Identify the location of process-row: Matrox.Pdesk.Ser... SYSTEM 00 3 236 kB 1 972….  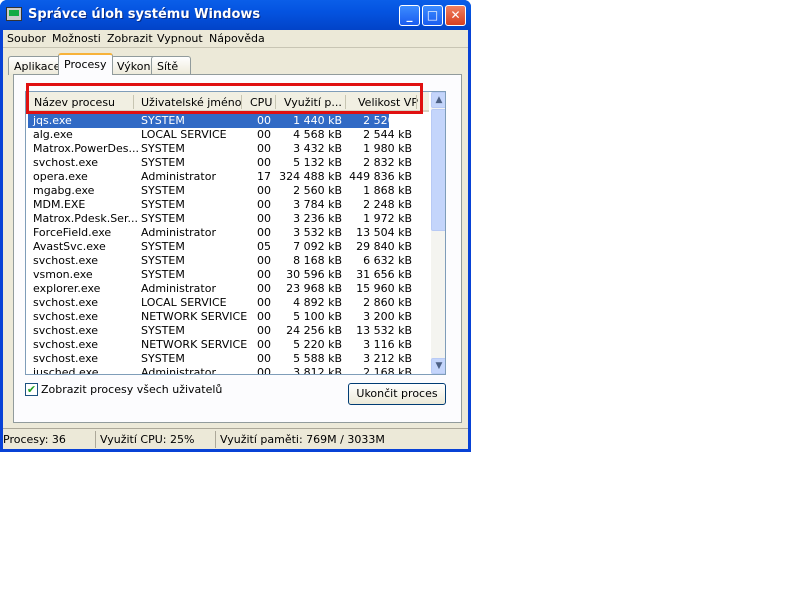
(220, 219).